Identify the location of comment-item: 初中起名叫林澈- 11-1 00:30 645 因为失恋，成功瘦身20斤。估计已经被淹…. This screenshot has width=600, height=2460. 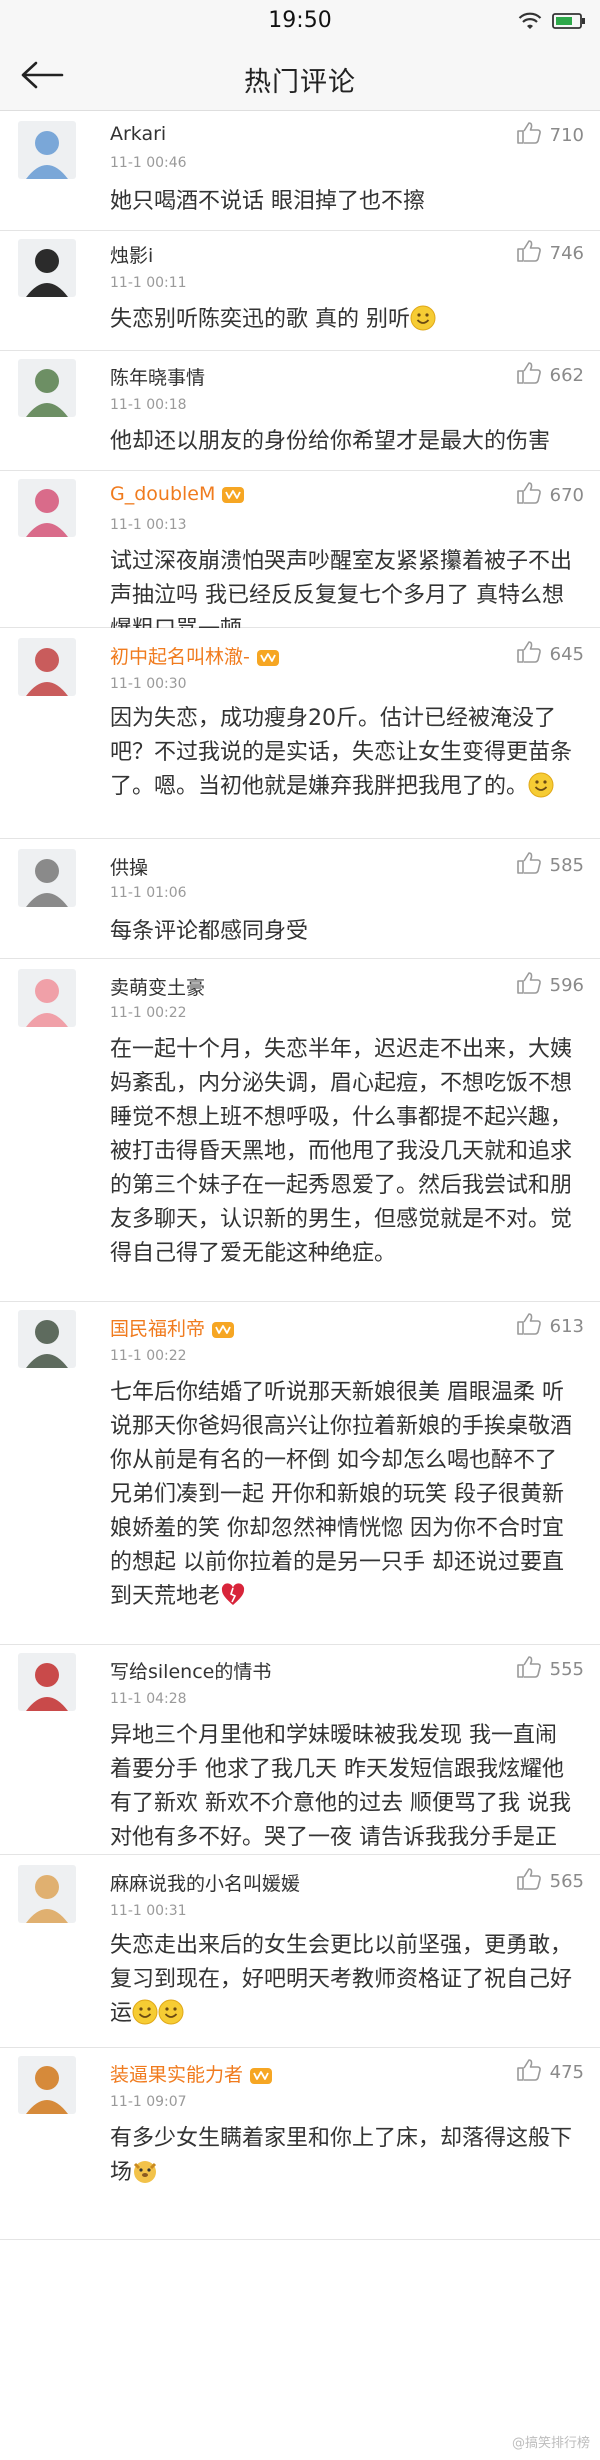
(300, 733).